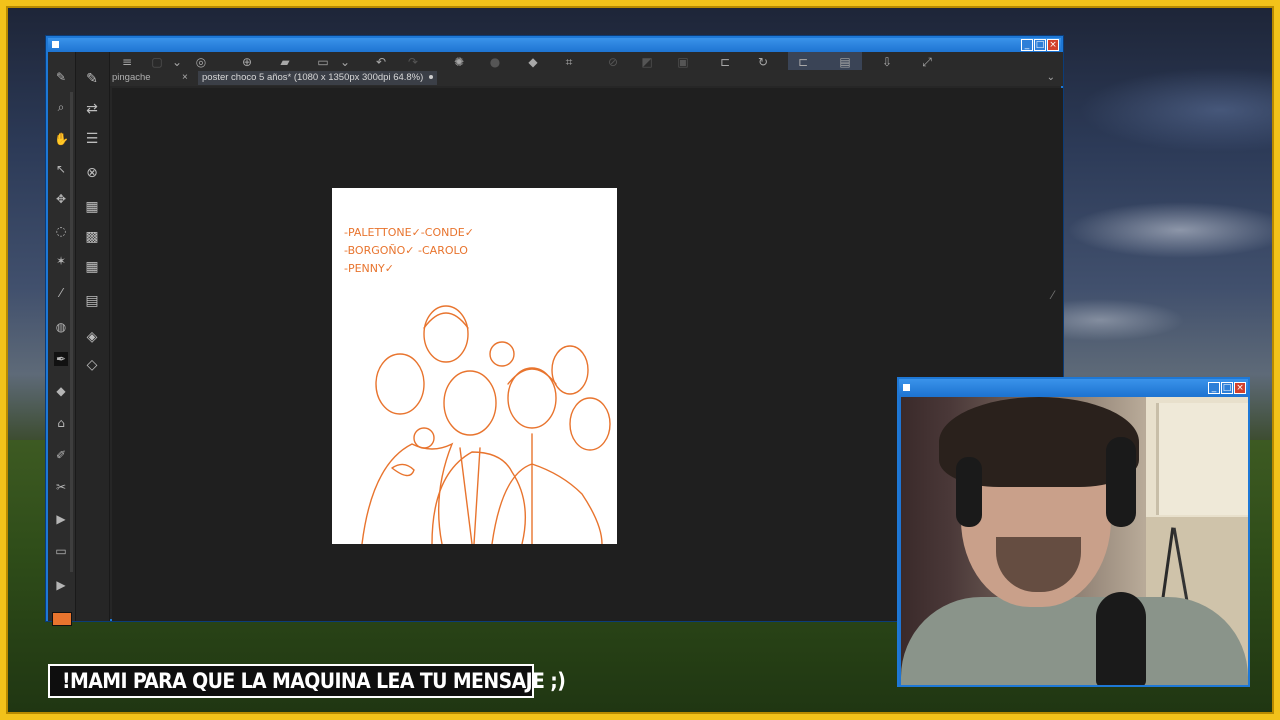 The image size is (1280, 720). What do you see at coordinates (1074, 641) in the screenshot?
I see `person-shirt` at bounding box center [1074, 641].